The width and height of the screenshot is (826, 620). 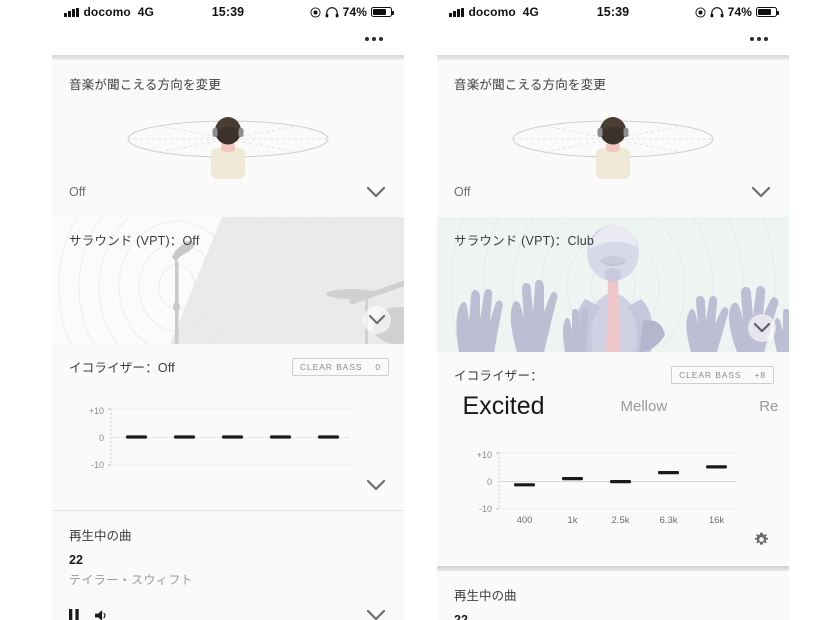 I want to click on preset-option-excited: Excited, so click(x=504, y=406).